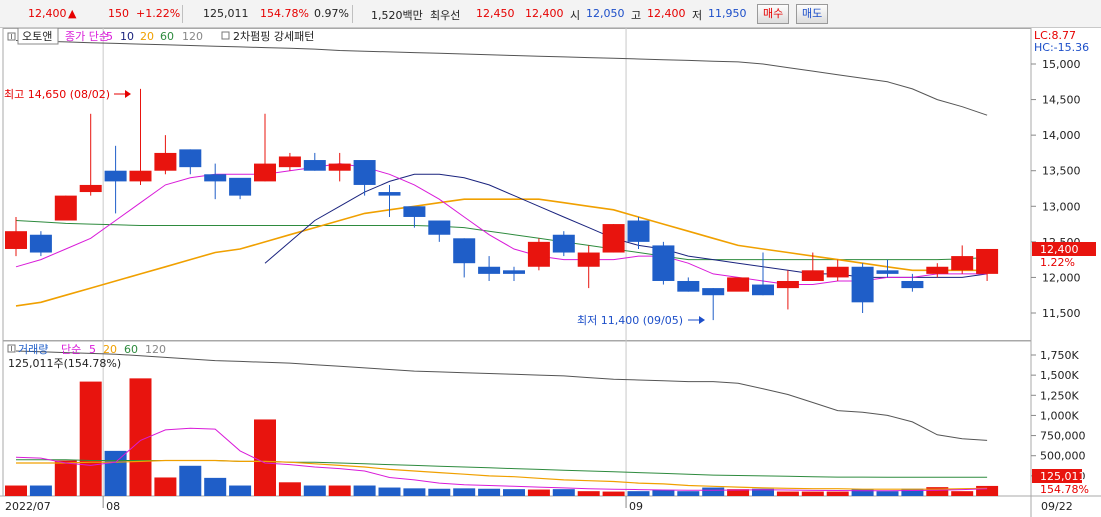 The width and height of the screenshot is (1101, 517). Describe the element at coordinates (28, 506) in the screenshot. I see `date-label: 2022/07` at that location.